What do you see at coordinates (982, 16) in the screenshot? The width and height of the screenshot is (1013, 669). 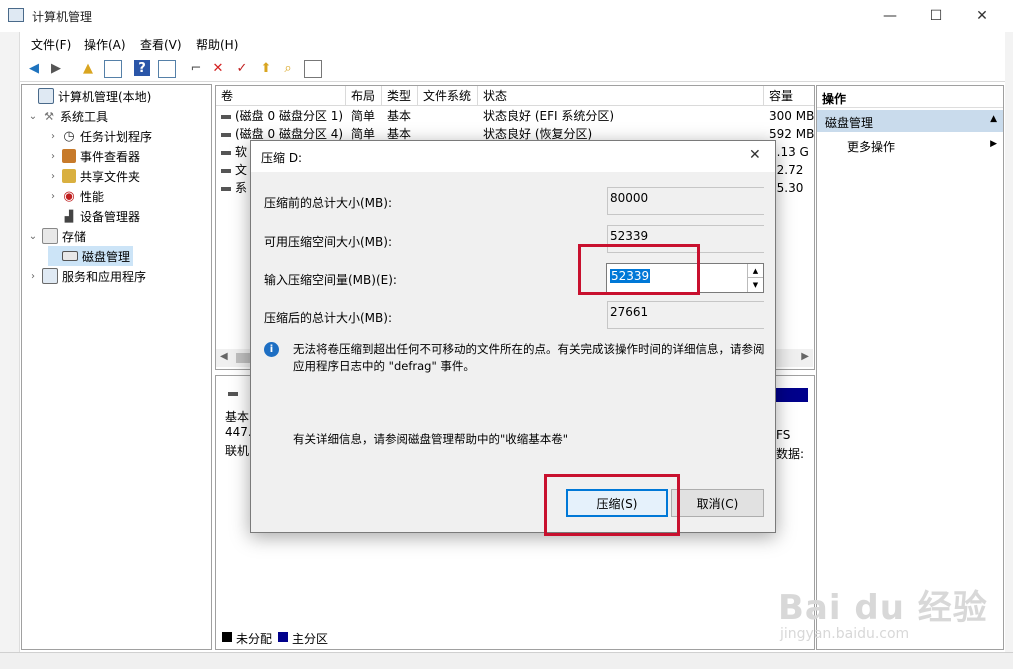 I see `close-button: ✕` at bounding box center [982, 16].